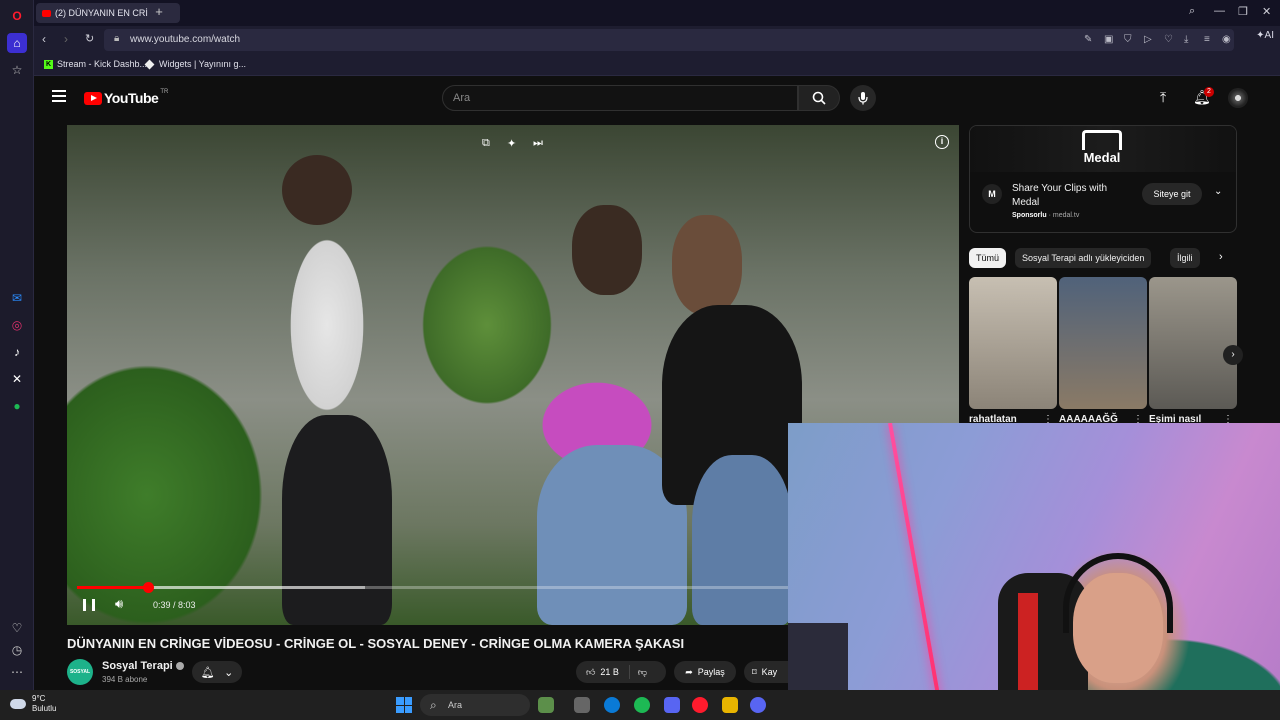 Image resolution: width=1280 pixels, height=720 pixels. What do you see at coordinates (700, 705) in the screenshot?
I see `opera-icon` at bounding box center [700, 705].